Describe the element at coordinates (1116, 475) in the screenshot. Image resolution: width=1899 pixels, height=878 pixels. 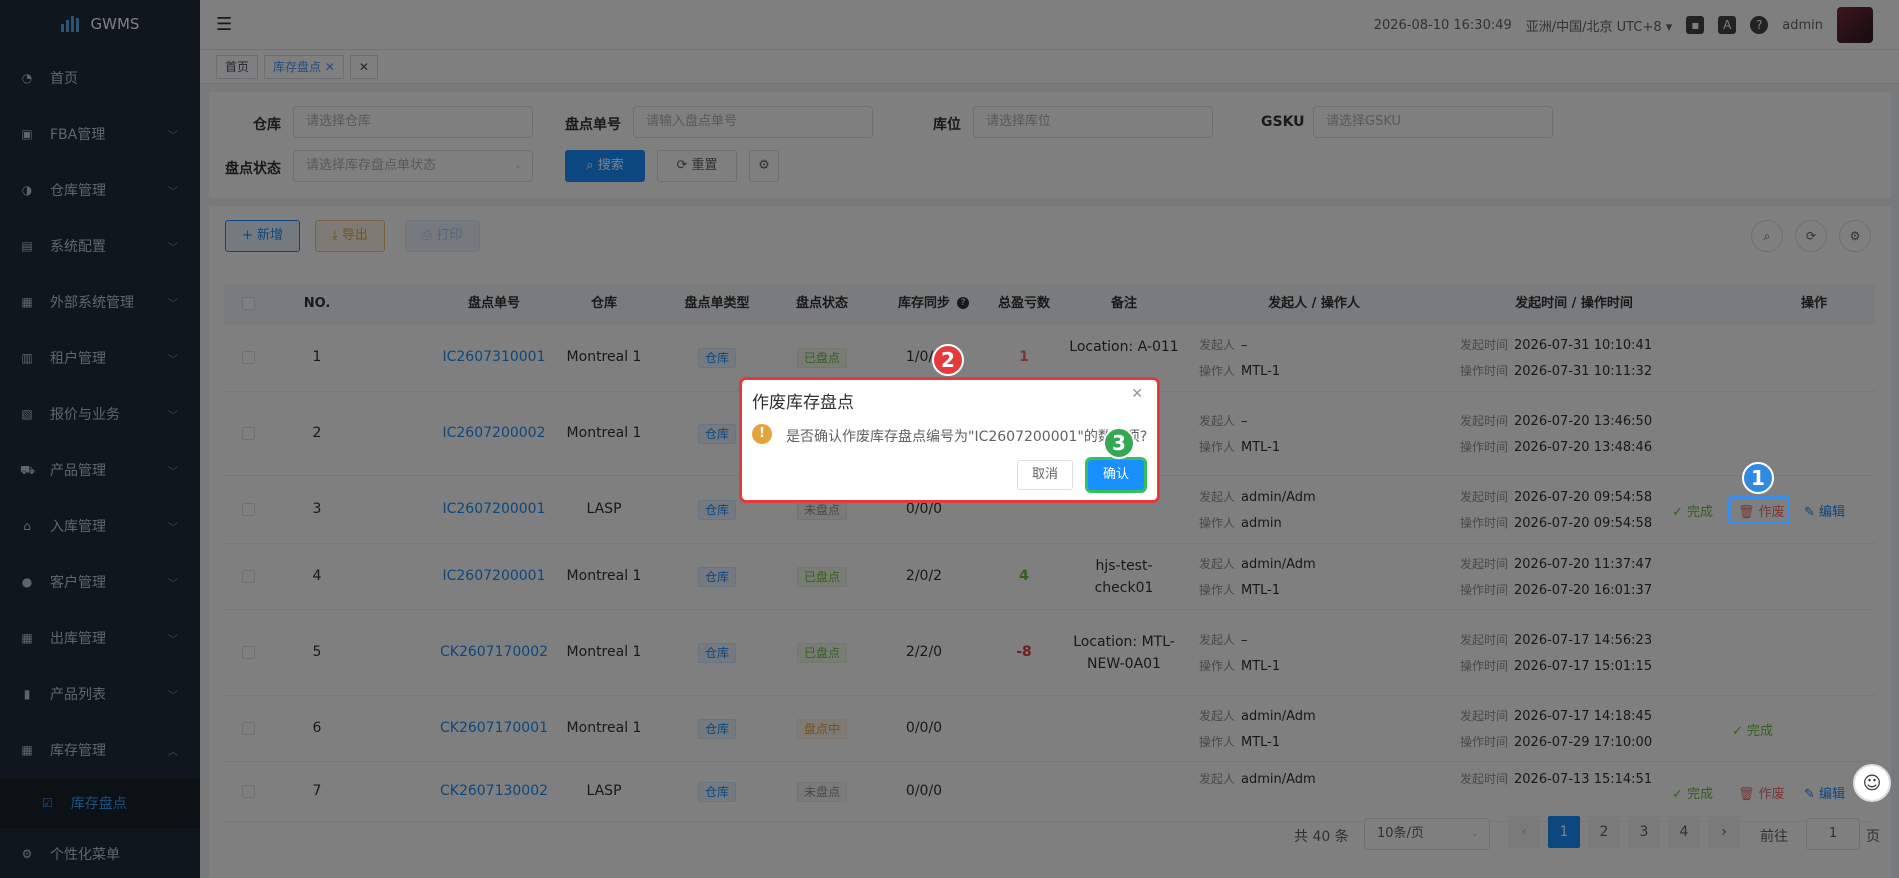
I see `confirm-button: 确认` at that location.